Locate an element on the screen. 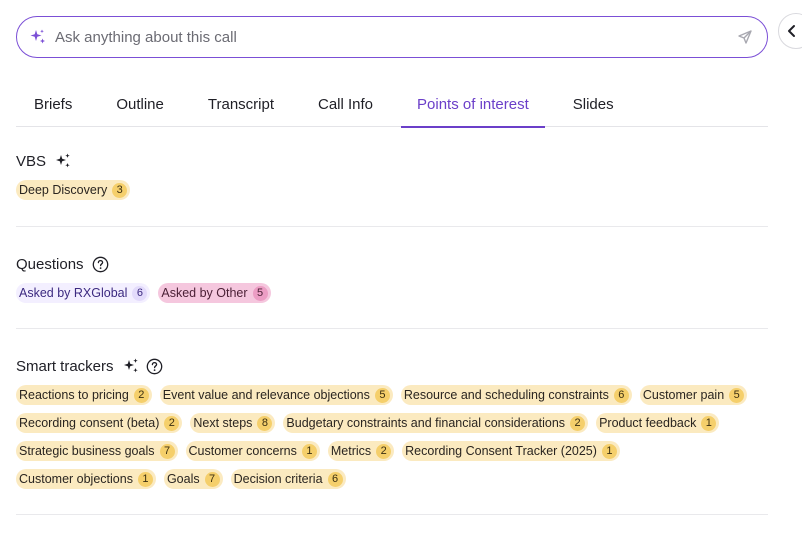 This screenshot has width=802, height=553. ask-bar is located at coordinates (392, 37).